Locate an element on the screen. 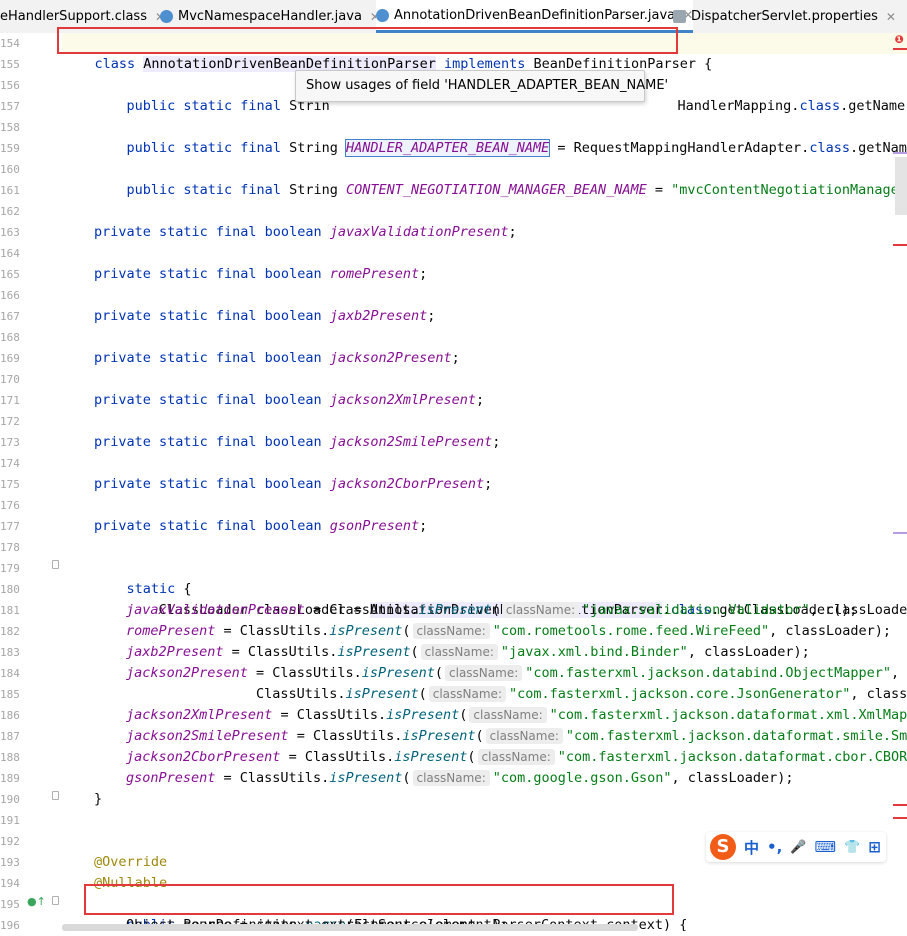 This screenshot has height=936, width=907. scrollbar-thumb is located at coordinates (901, 186).